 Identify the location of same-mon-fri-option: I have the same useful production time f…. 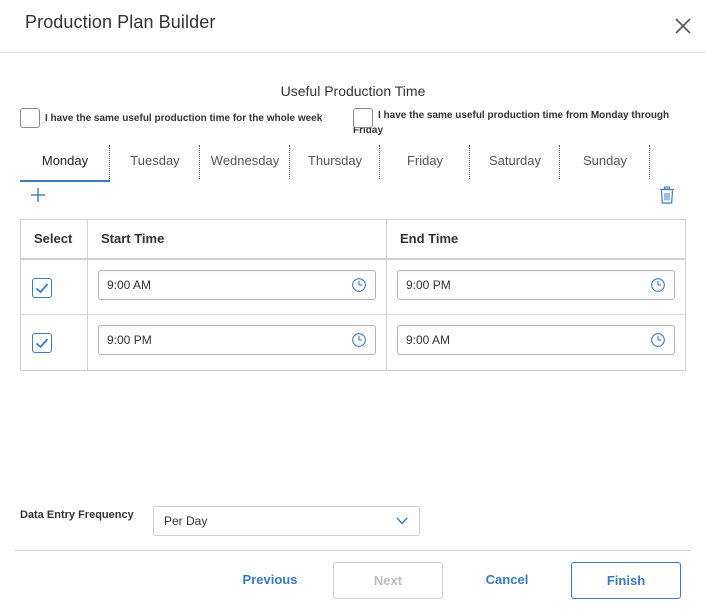
(513, 123).